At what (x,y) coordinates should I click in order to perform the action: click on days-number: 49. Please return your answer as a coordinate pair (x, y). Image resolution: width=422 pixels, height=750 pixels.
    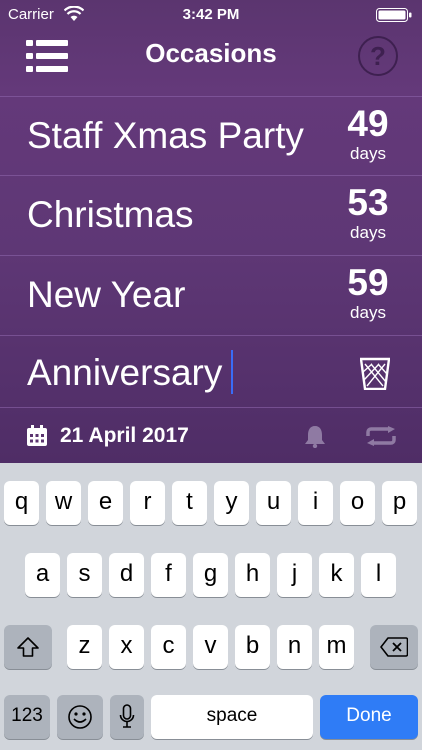
    Looking at the image, I should click on (368, 123).